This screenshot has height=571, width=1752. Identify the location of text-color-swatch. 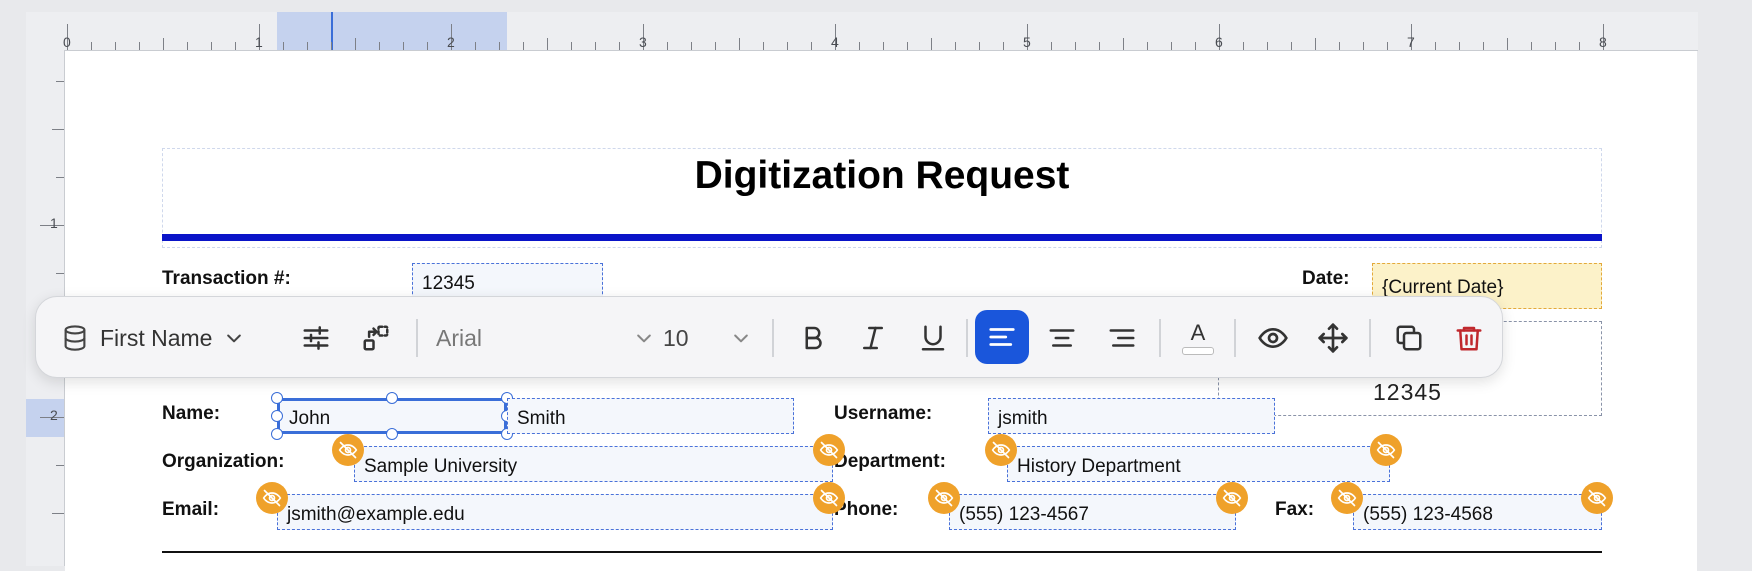
(1198, 350).